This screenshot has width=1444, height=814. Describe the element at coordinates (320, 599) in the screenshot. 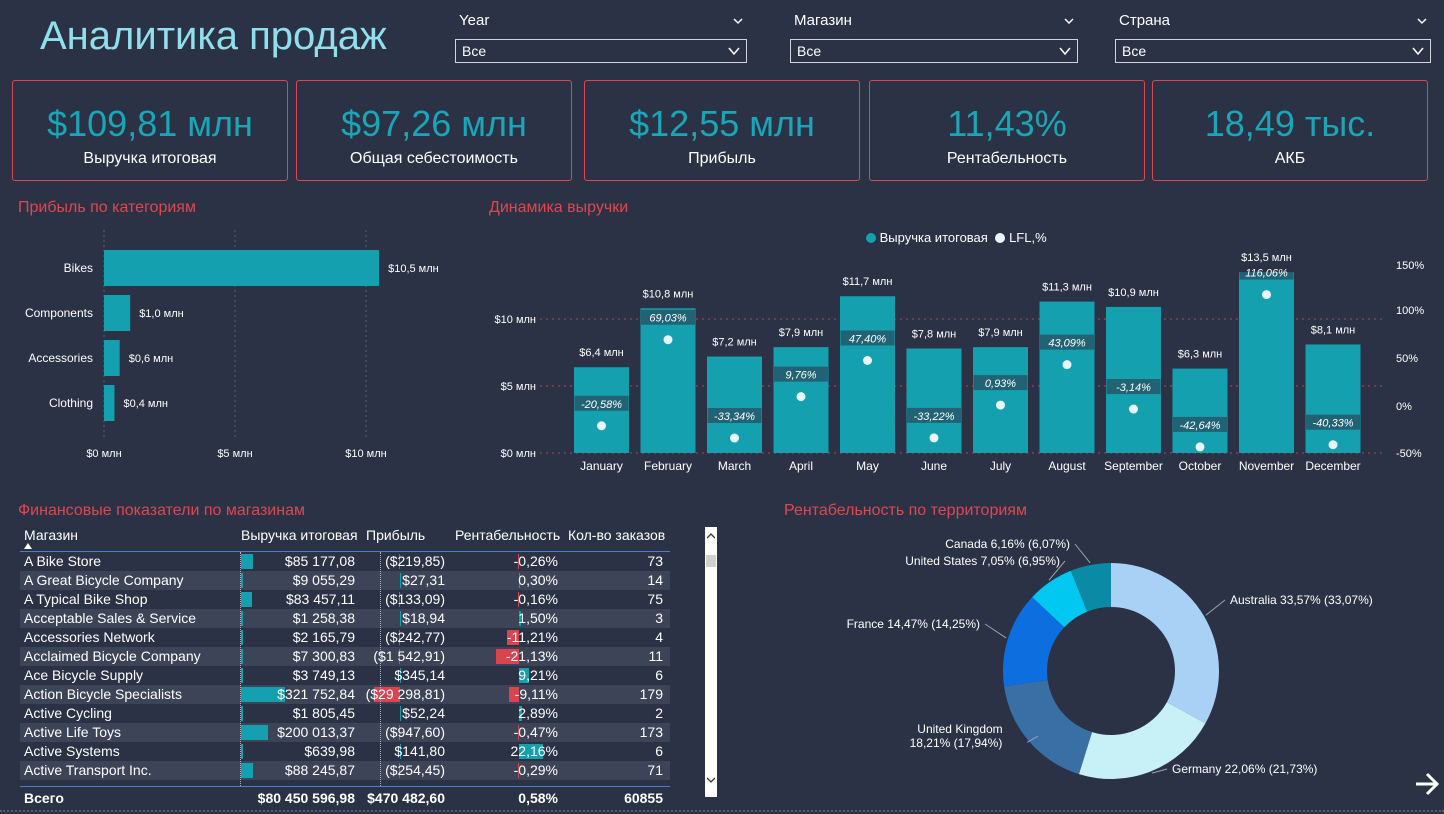

I see `revenue-cell: $83 457,11` at that location.